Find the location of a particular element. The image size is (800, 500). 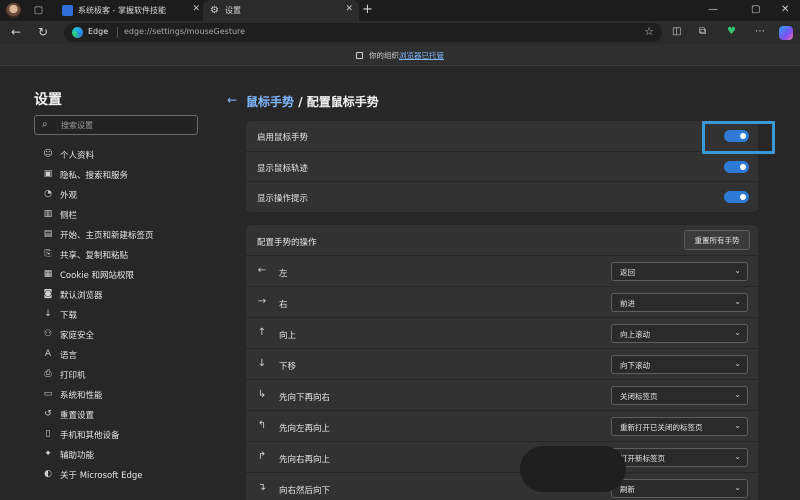

sidebar-item-downloads: ↓ 下载 is located at coordinates (119, 315).